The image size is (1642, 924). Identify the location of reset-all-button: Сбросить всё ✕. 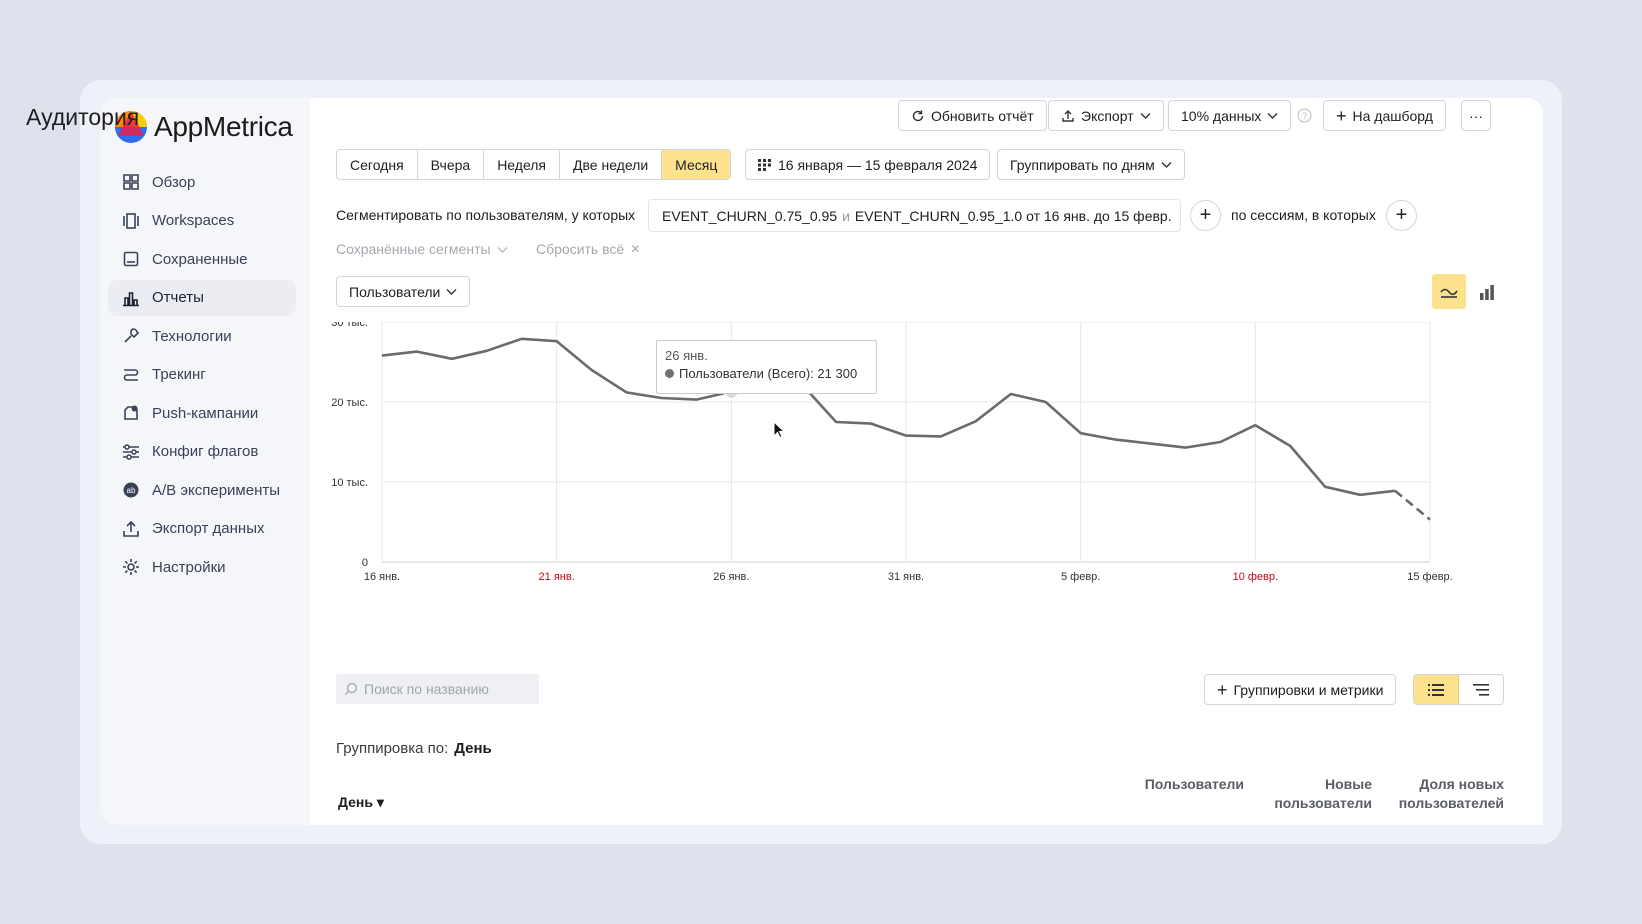
(588, 249).